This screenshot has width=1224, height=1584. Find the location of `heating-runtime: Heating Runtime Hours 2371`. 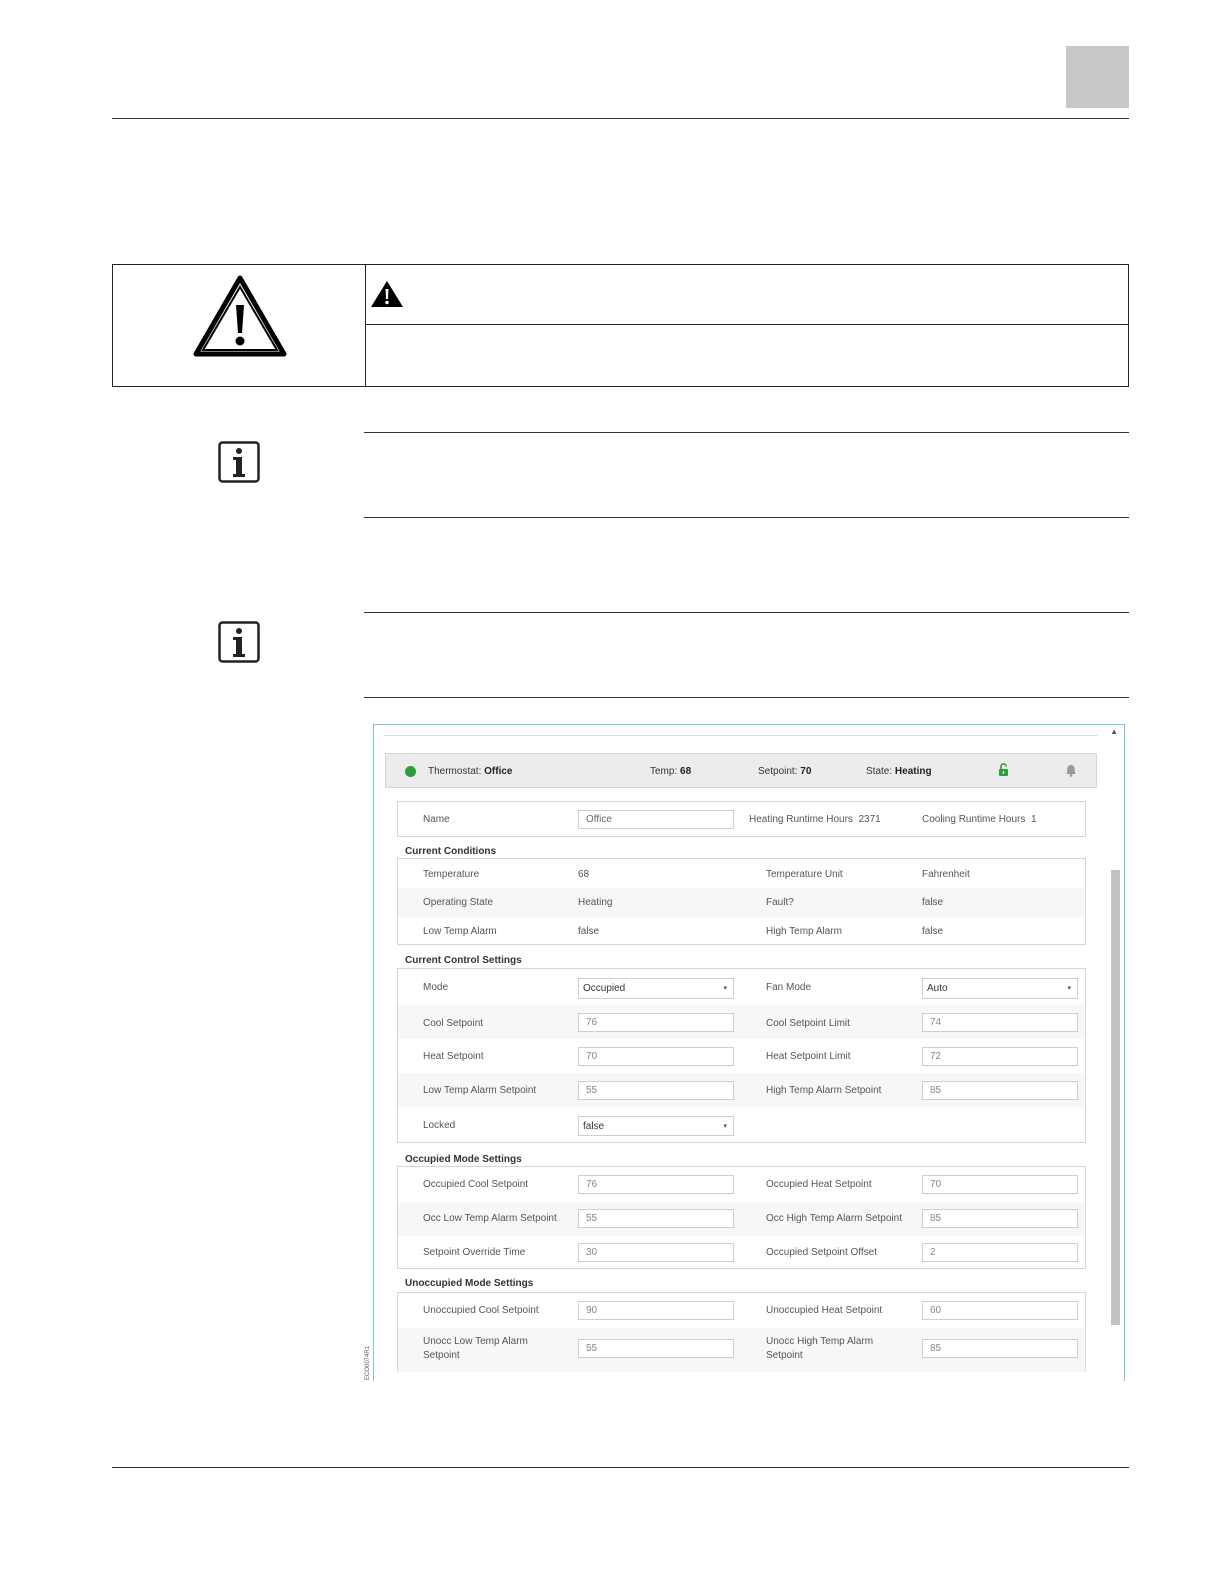

heating-runtime: Heating Runtime Hours 2371 is located at coordinates (815, 819).